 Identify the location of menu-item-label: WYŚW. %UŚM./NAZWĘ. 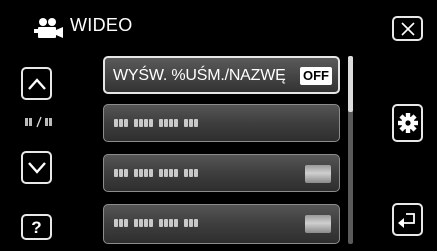
(199, 75).